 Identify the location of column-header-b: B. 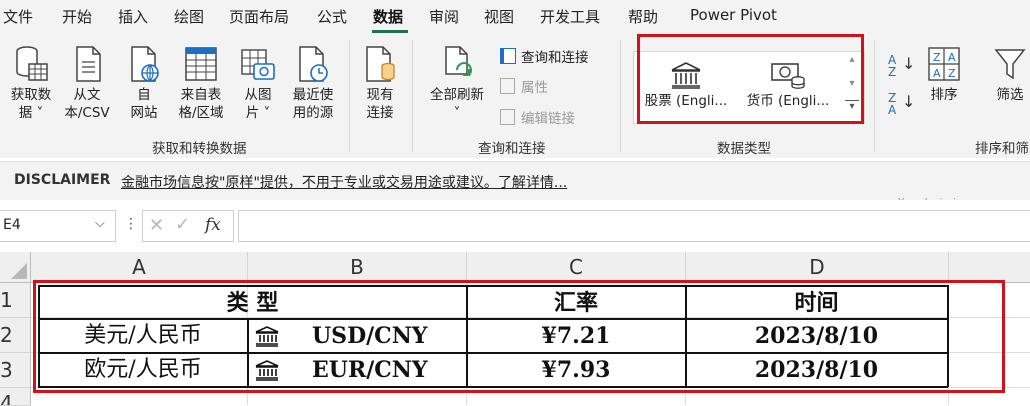
(357, 267).